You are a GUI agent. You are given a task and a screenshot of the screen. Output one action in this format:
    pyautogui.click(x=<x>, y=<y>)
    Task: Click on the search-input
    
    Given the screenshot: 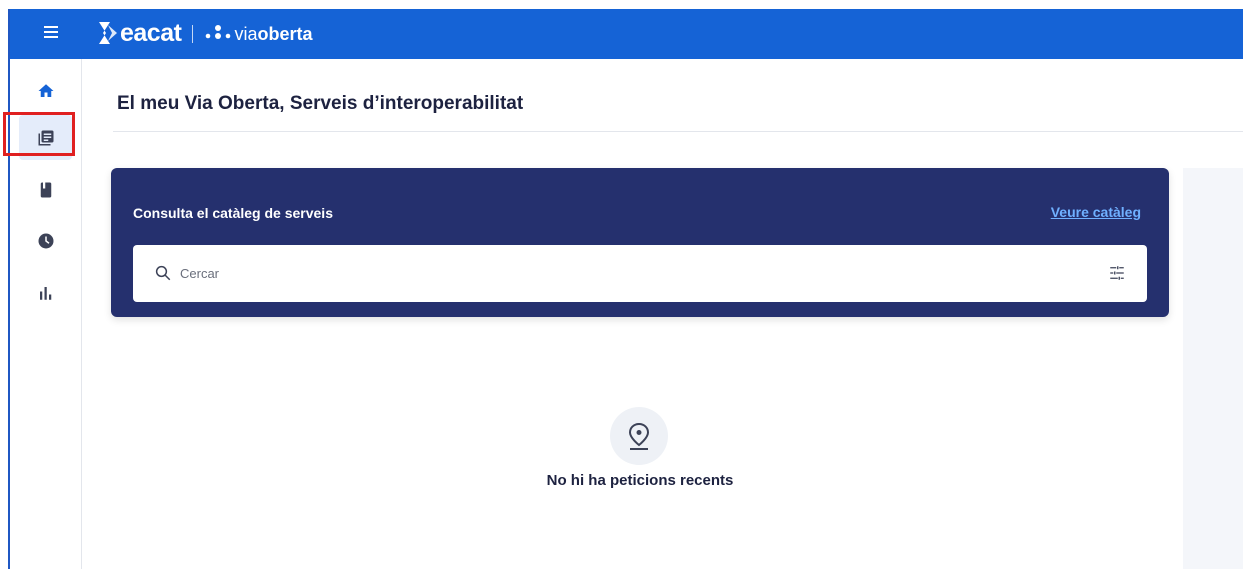 What is the action you would take?
    pyautogui.click(x=620, y=273)
    